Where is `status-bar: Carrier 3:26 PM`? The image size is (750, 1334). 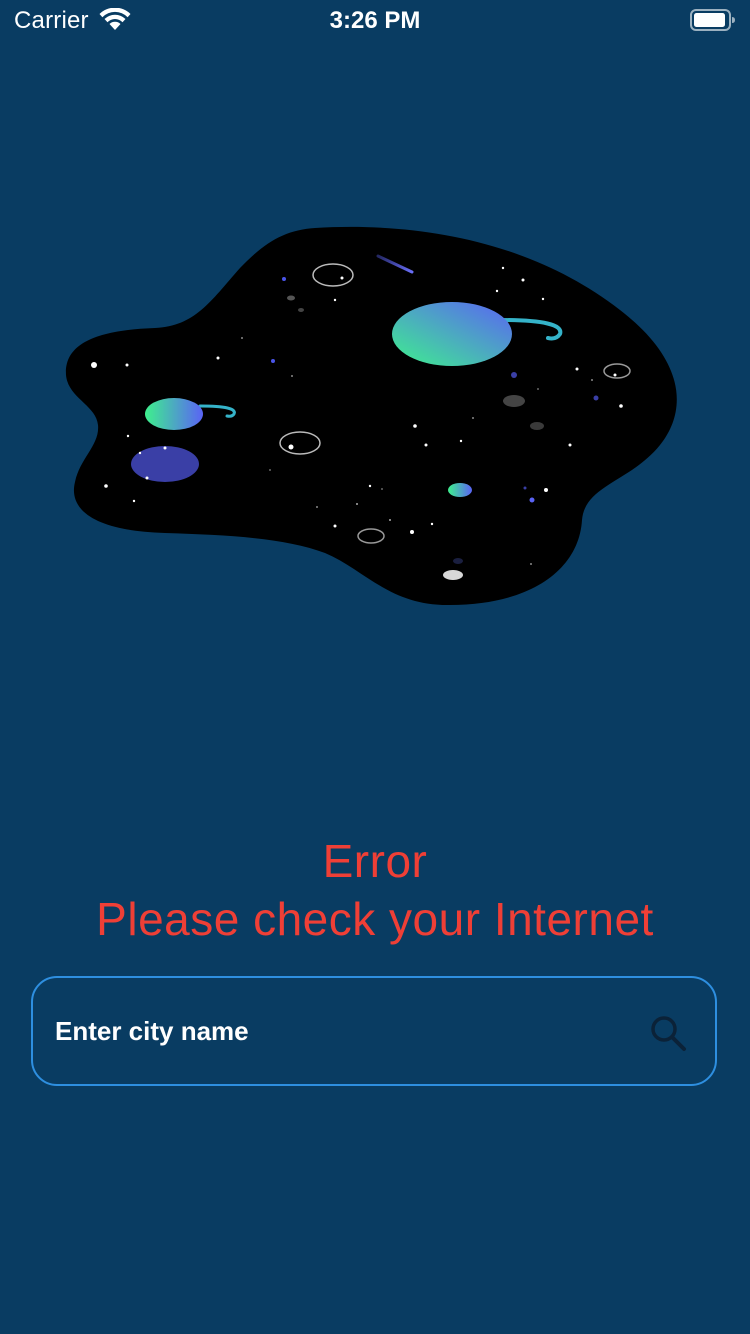
status-bar: Carrier 3:26 PM is located at coordinates (375, 20).